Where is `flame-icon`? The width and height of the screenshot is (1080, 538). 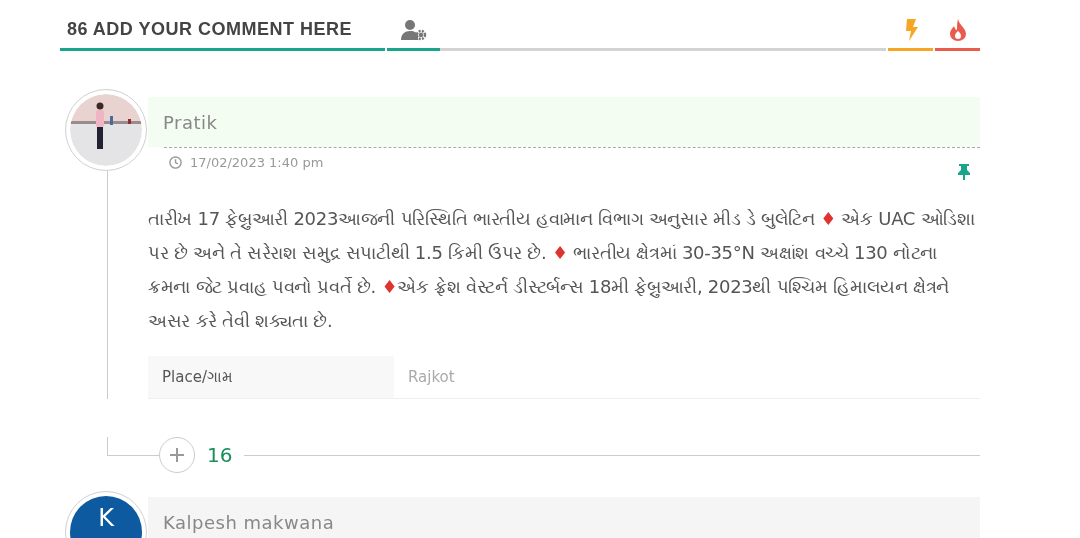
flame-icon is located at coordinates (957, 35).